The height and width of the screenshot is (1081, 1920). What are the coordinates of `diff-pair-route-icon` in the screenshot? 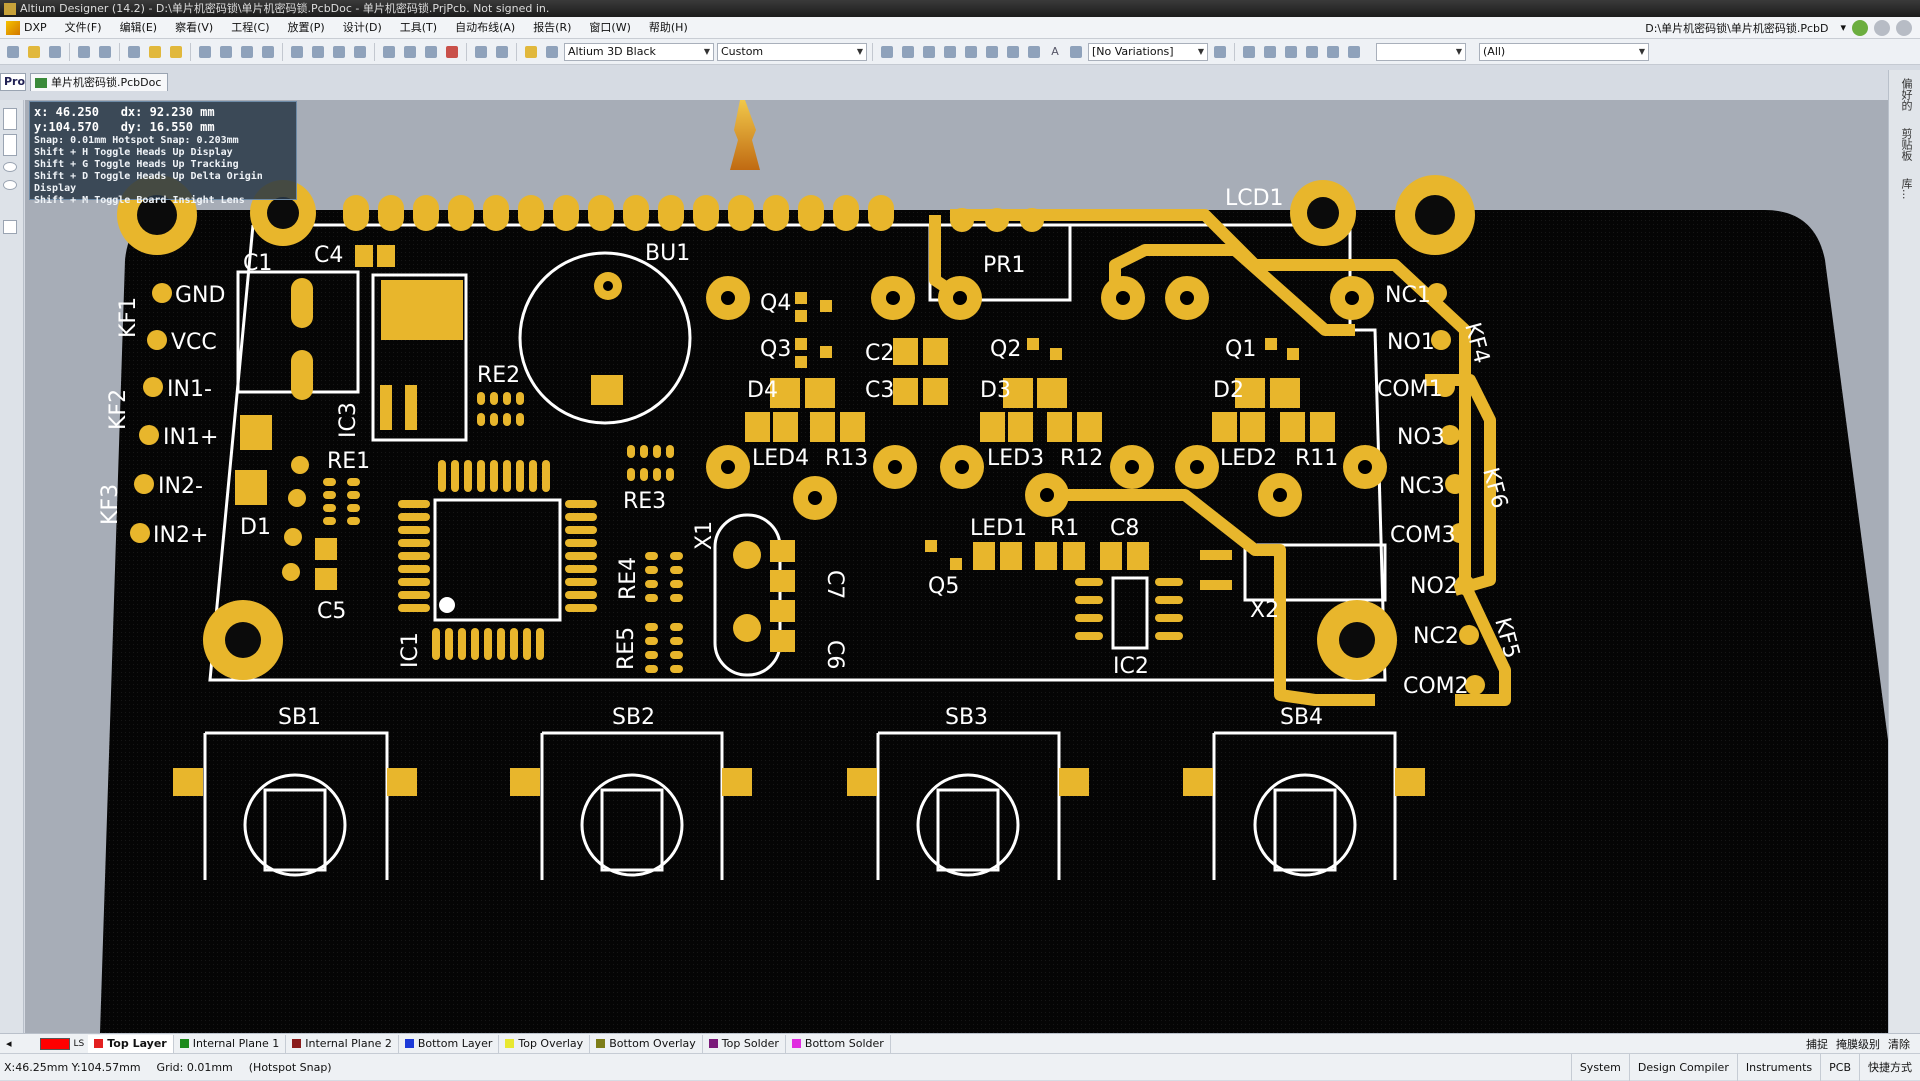 It's located at (908, 52).